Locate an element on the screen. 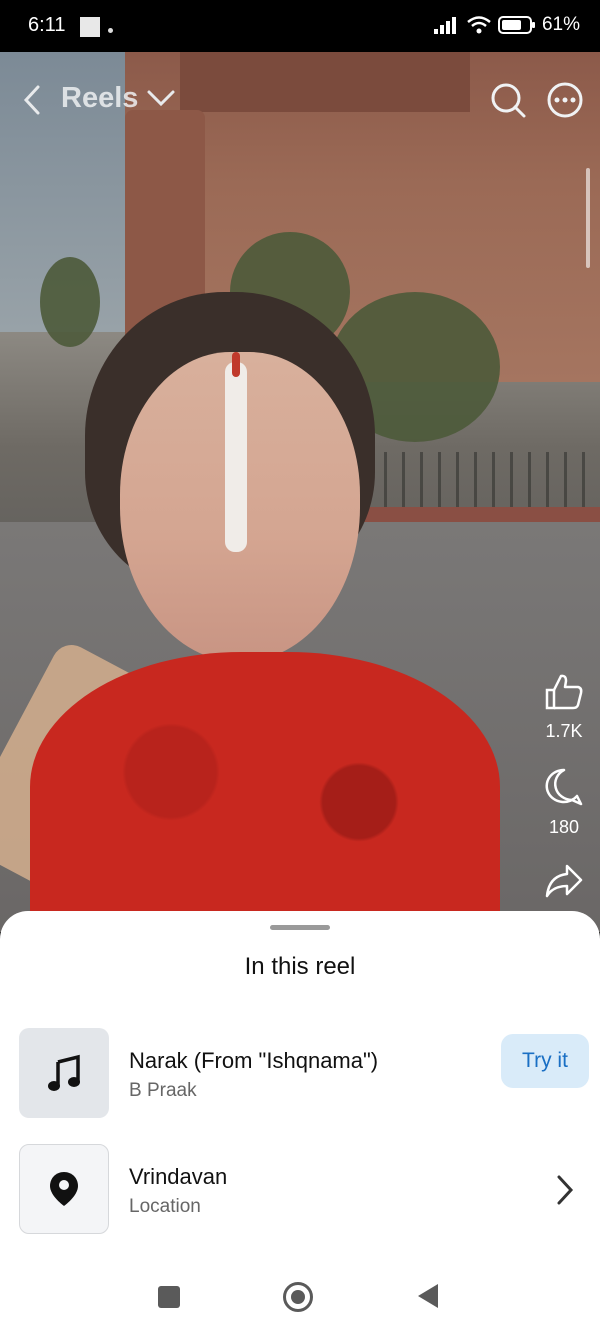 The width and height of the screenshot is (600, 1333). comment-icon is located at coordinates (564, 787).